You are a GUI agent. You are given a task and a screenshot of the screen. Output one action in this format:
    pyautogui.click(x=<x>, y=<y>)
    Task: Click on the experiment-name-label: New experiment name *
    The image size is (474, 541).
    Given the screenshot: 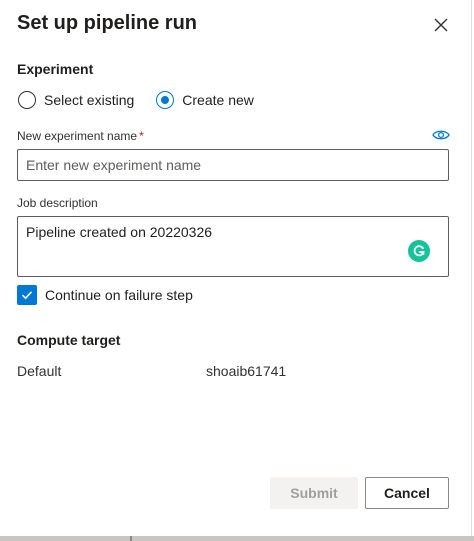 What is the action you would take?
    pyautogui.click(x=80, y=136)
    